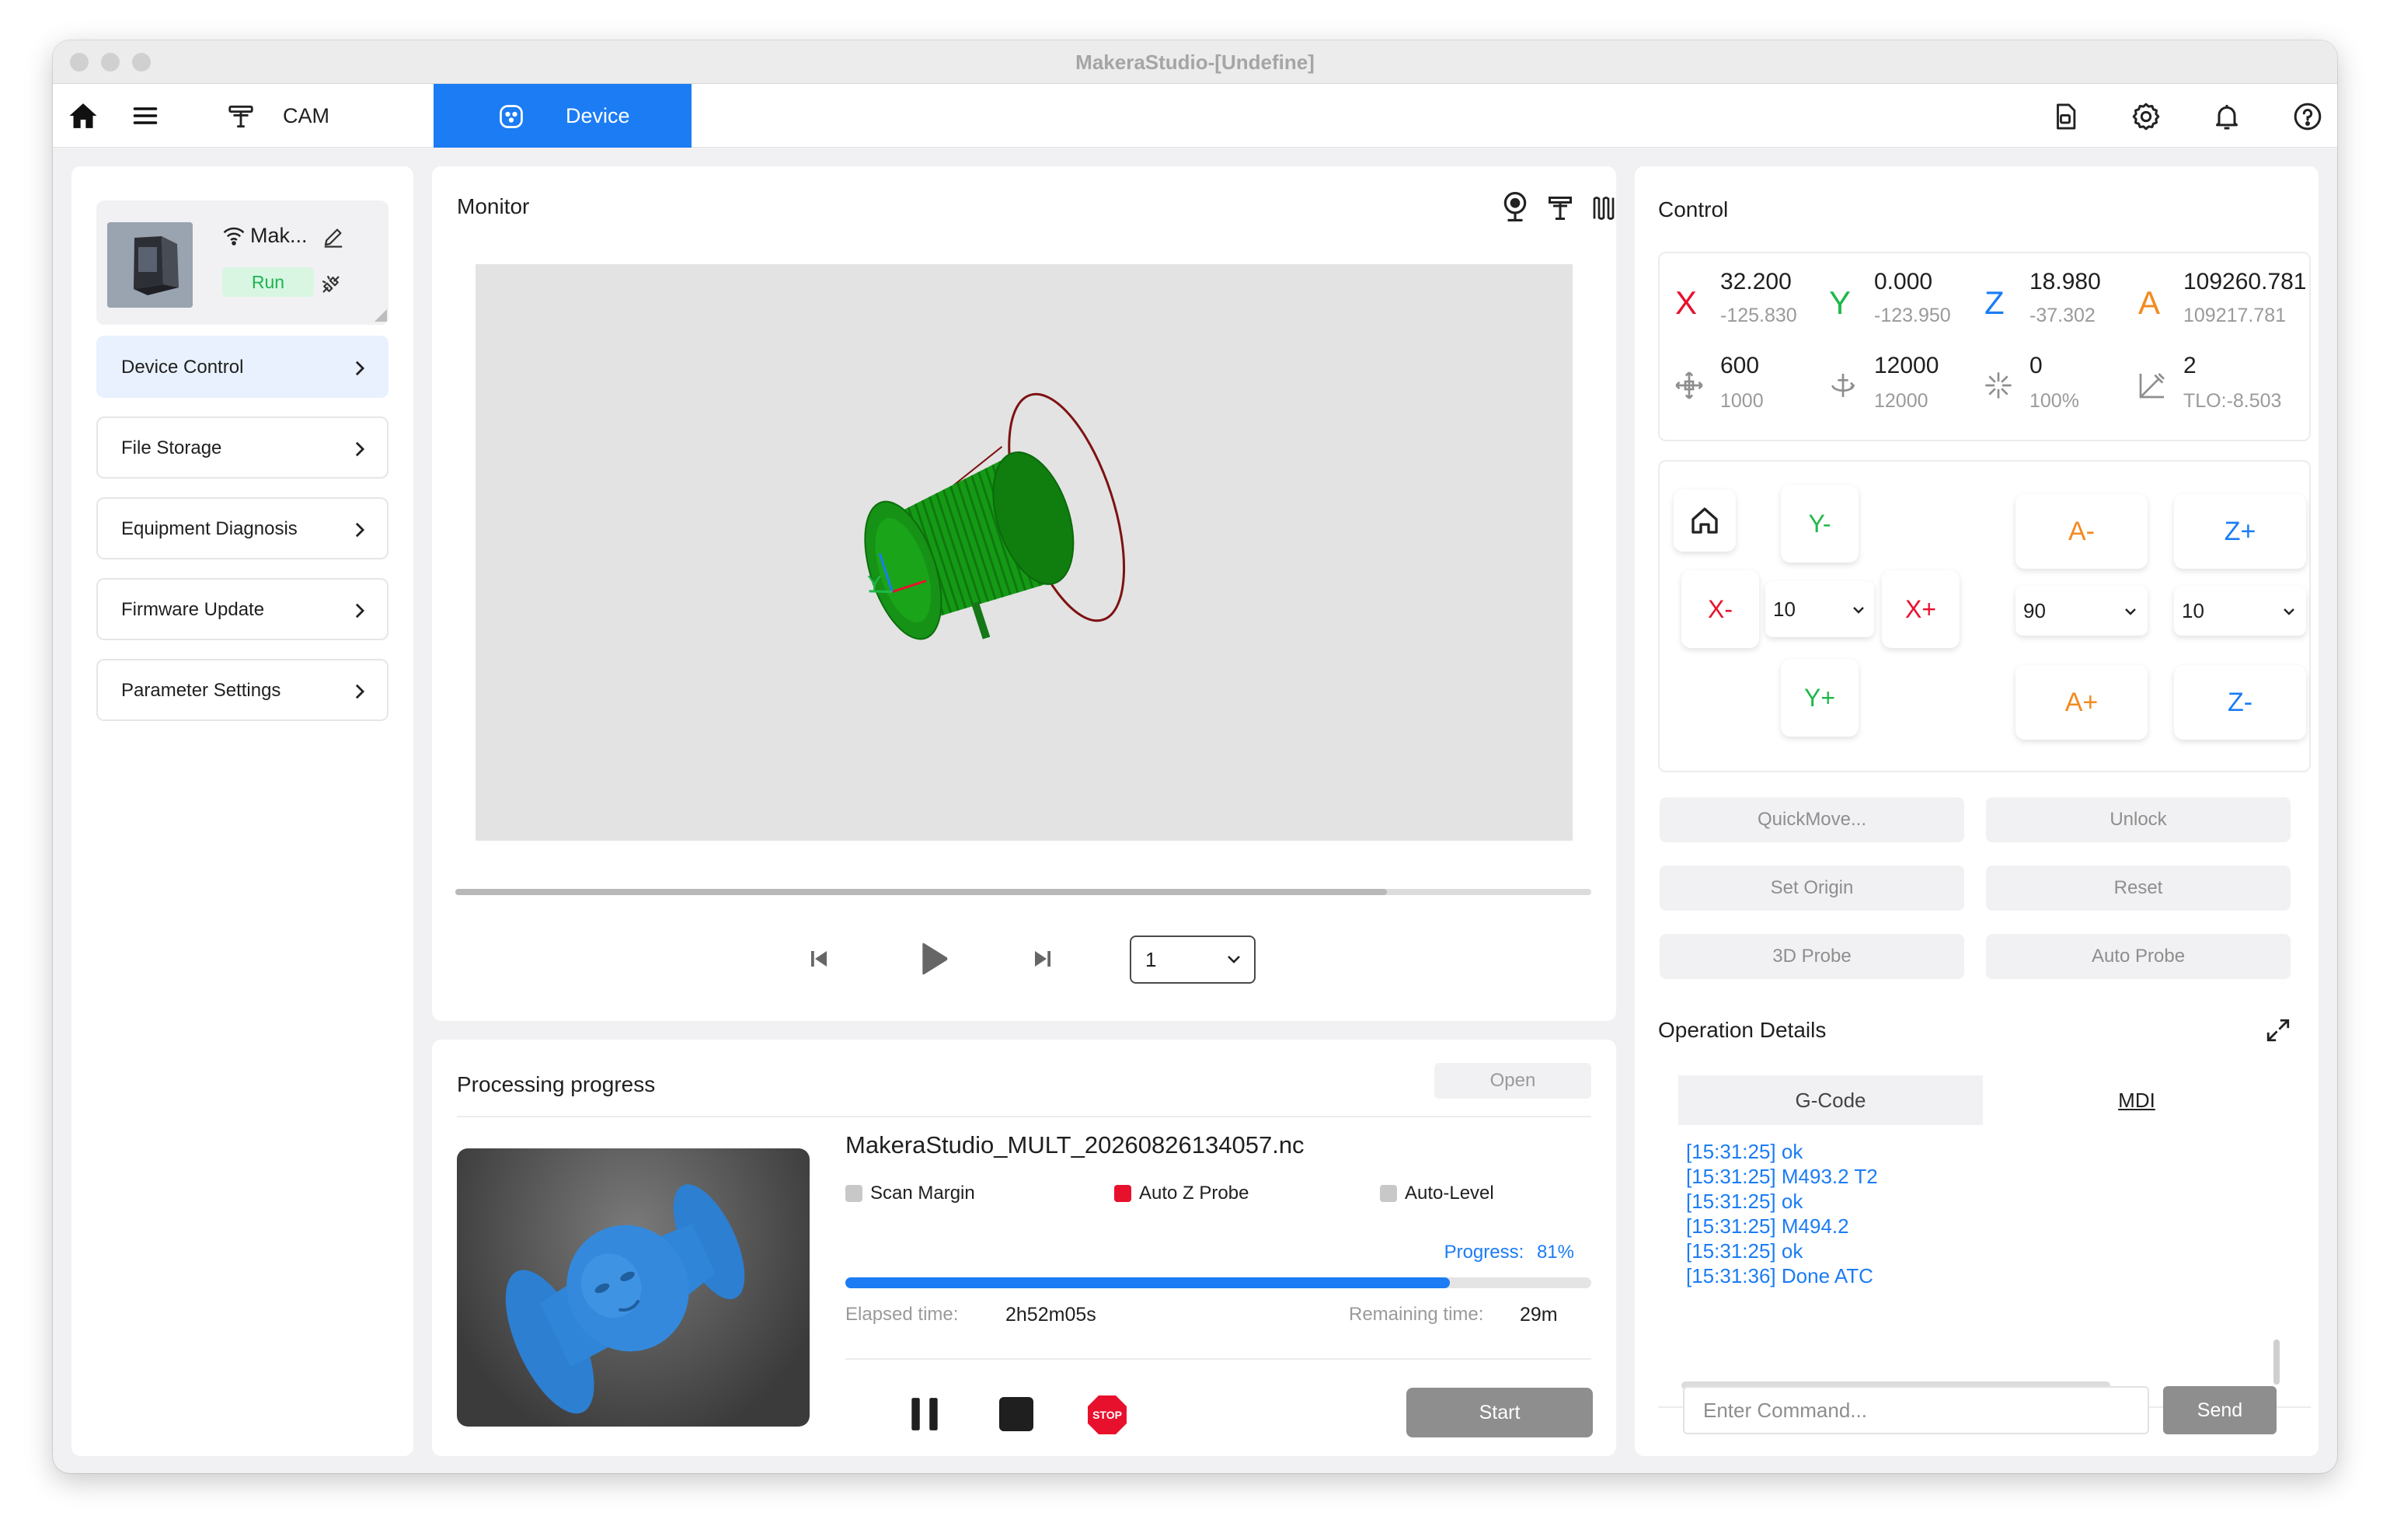  What do you see at coordinates (1784, 609) in the screenshot?
I see `xy-step-value: 10` at bounding box center [1784, 609].